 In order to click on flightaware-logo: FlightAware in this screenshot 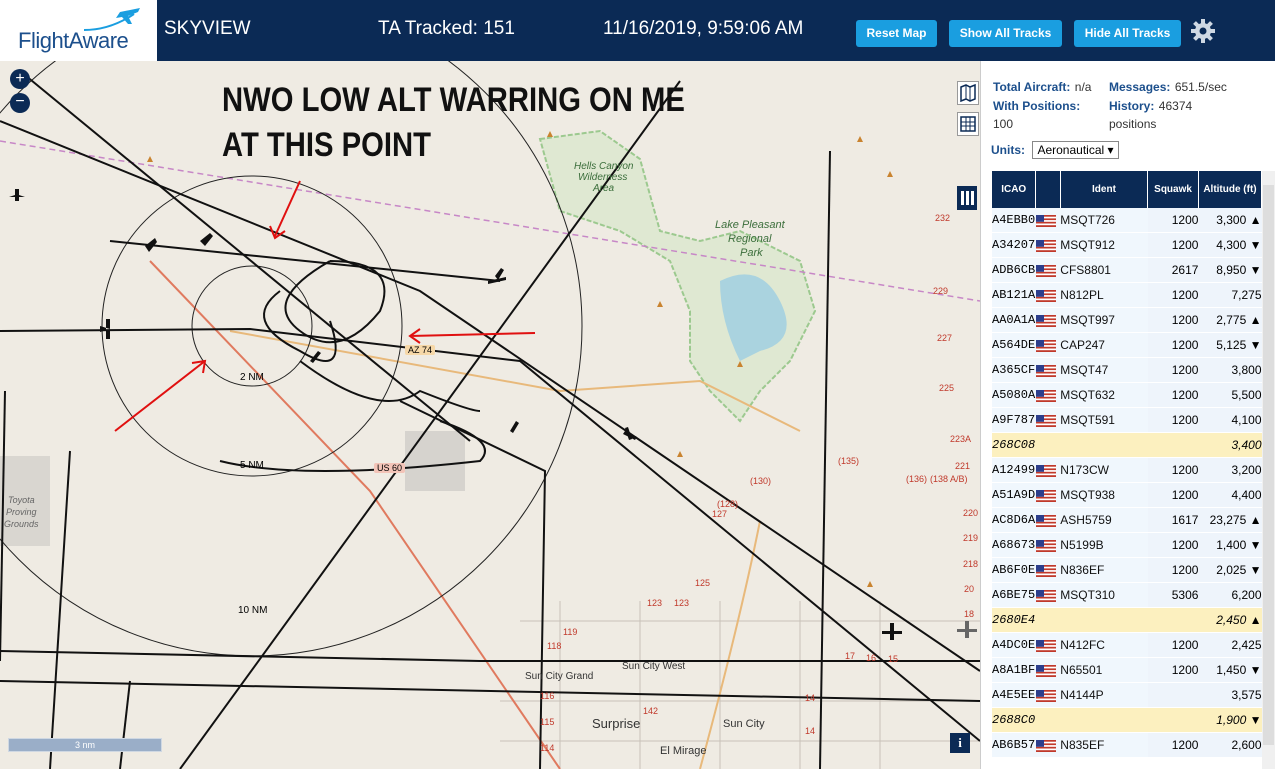, I will do `click(78, 30)`.